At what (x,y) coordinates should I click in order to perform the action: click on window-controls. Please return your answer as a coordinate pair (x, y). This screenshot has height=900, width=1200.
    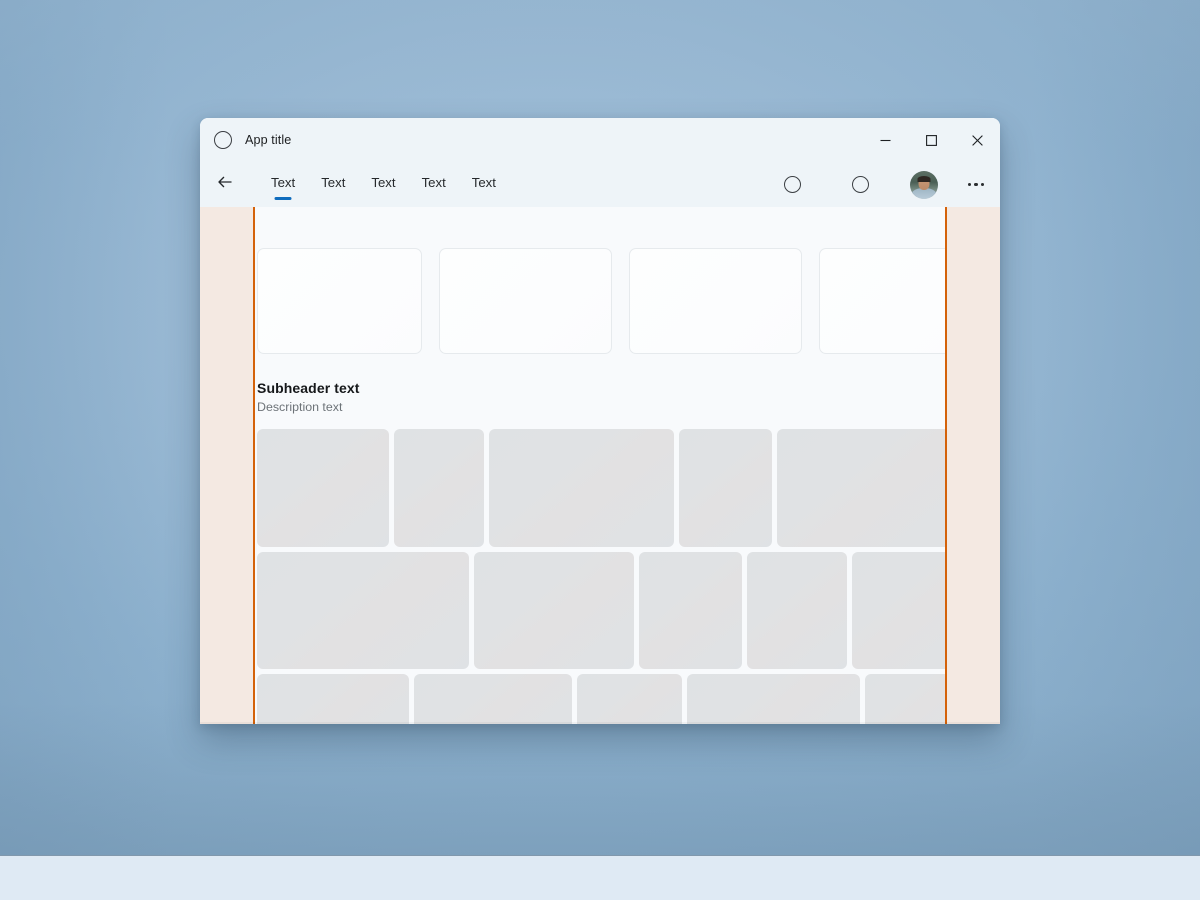
    Looking at the image, I should click on (931, 140).